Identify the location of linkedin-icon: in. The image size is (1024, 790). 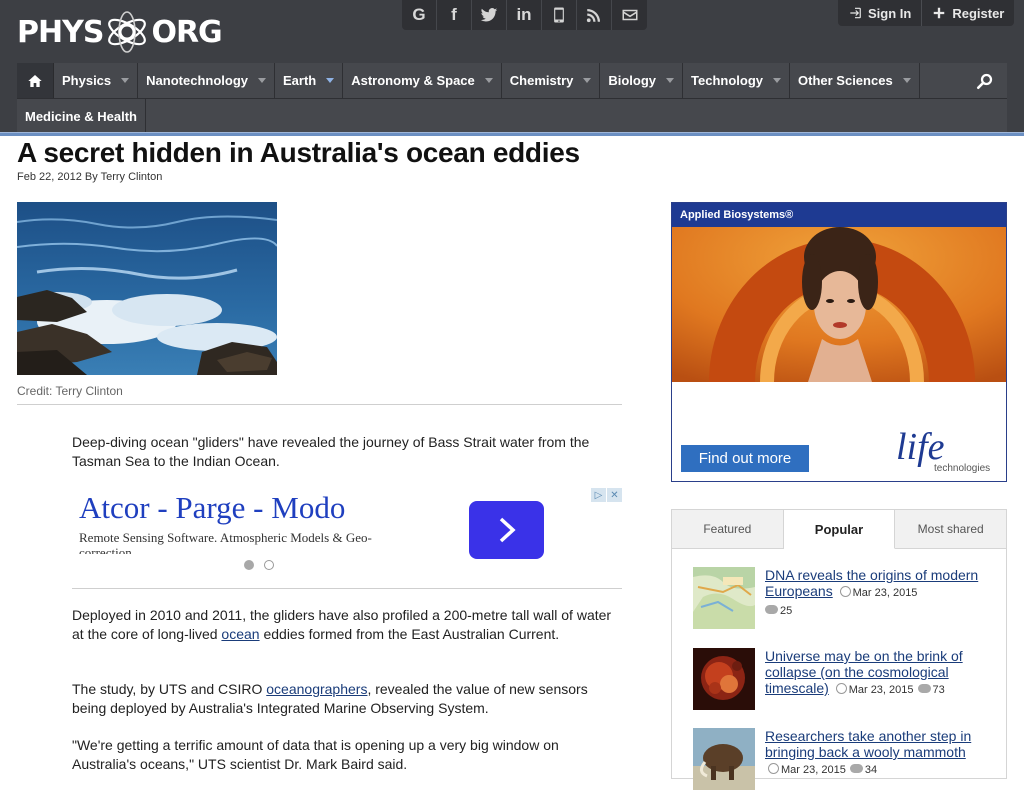
(524, 15).